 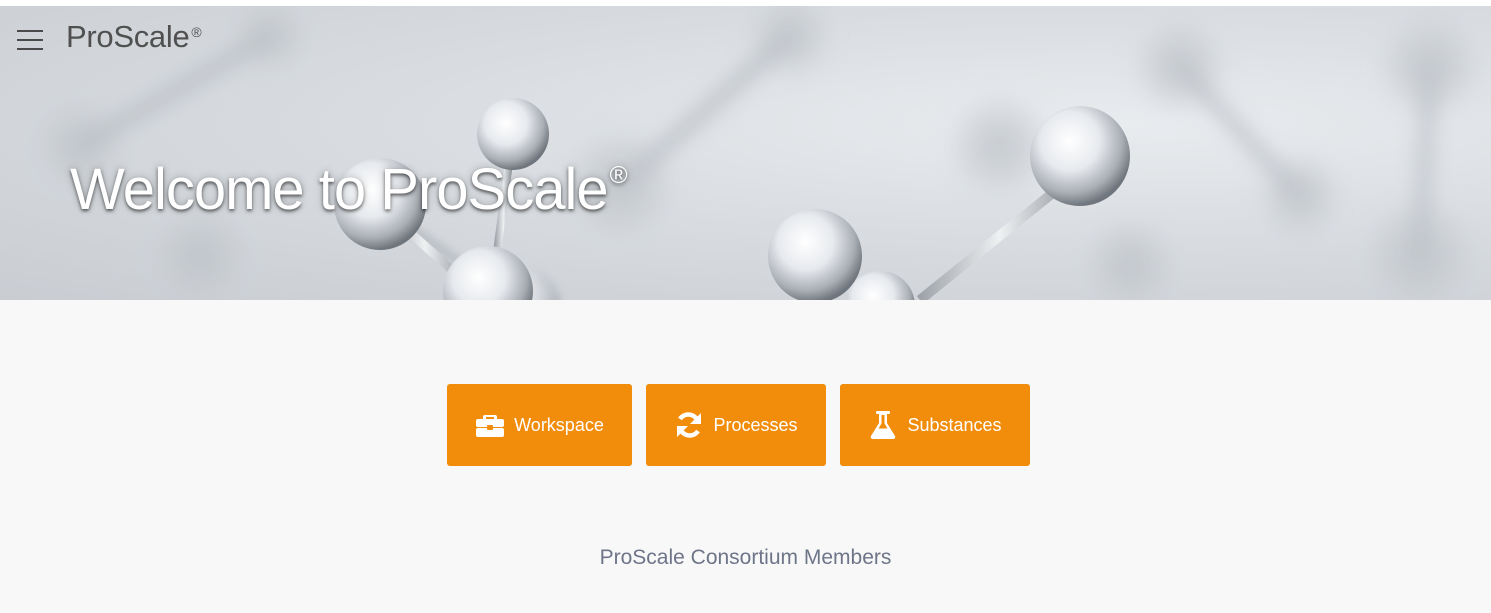 I want to click on substances-button: Substances, so click(x=935, y=425).